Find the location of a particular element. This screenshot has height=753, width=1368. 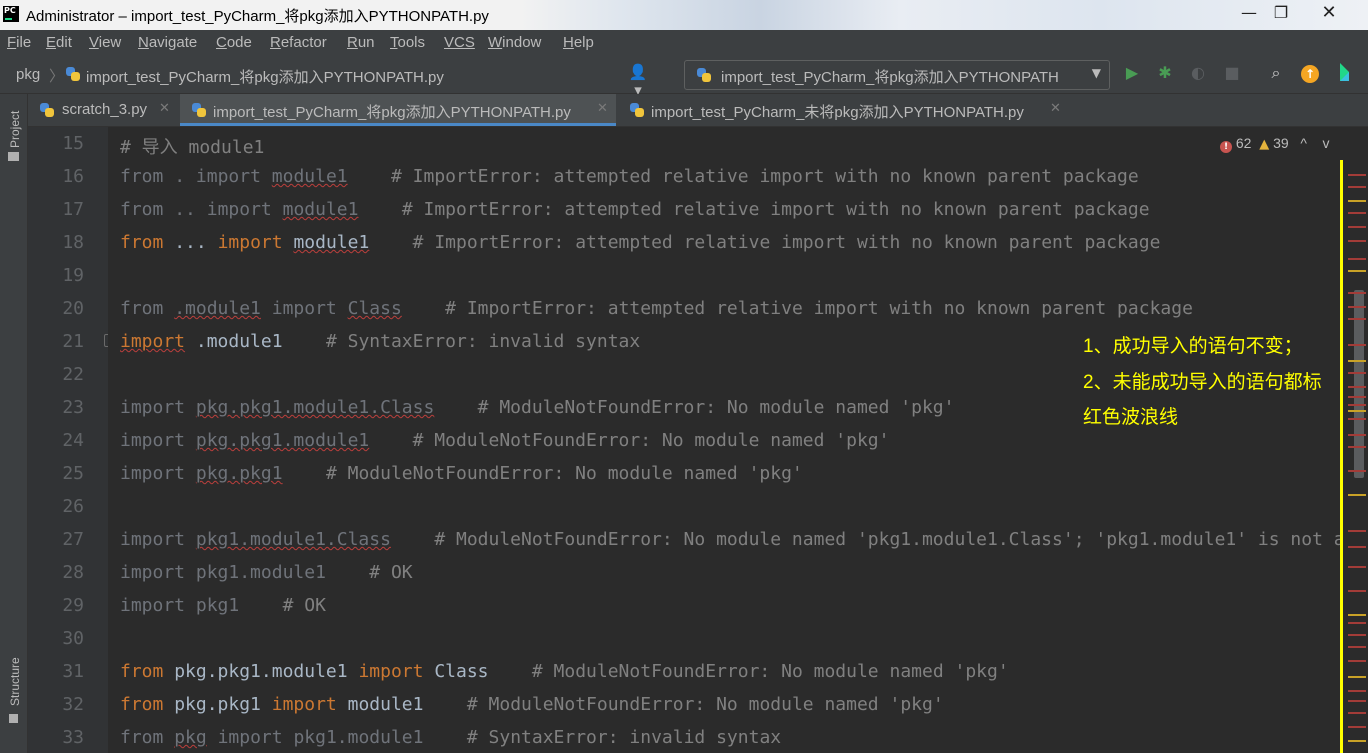

maximize-button: ❐ is located at coordinates (1281, 13).